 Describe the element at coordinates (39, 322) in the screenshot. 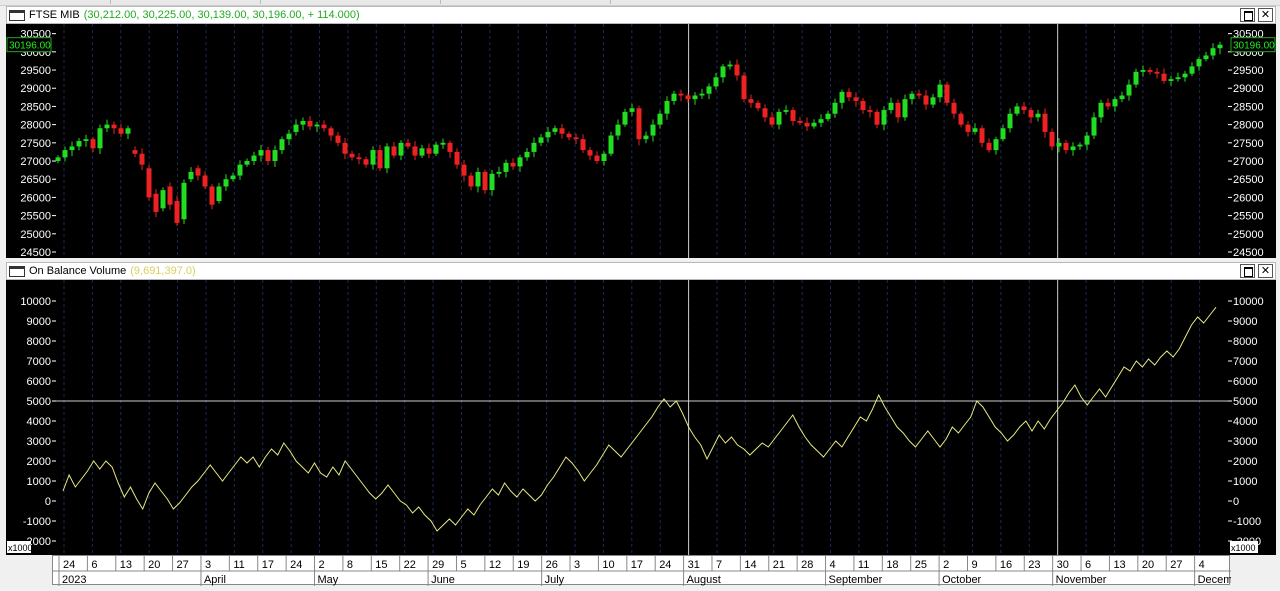

I see `y-tick-label-left: 9000` at that location.